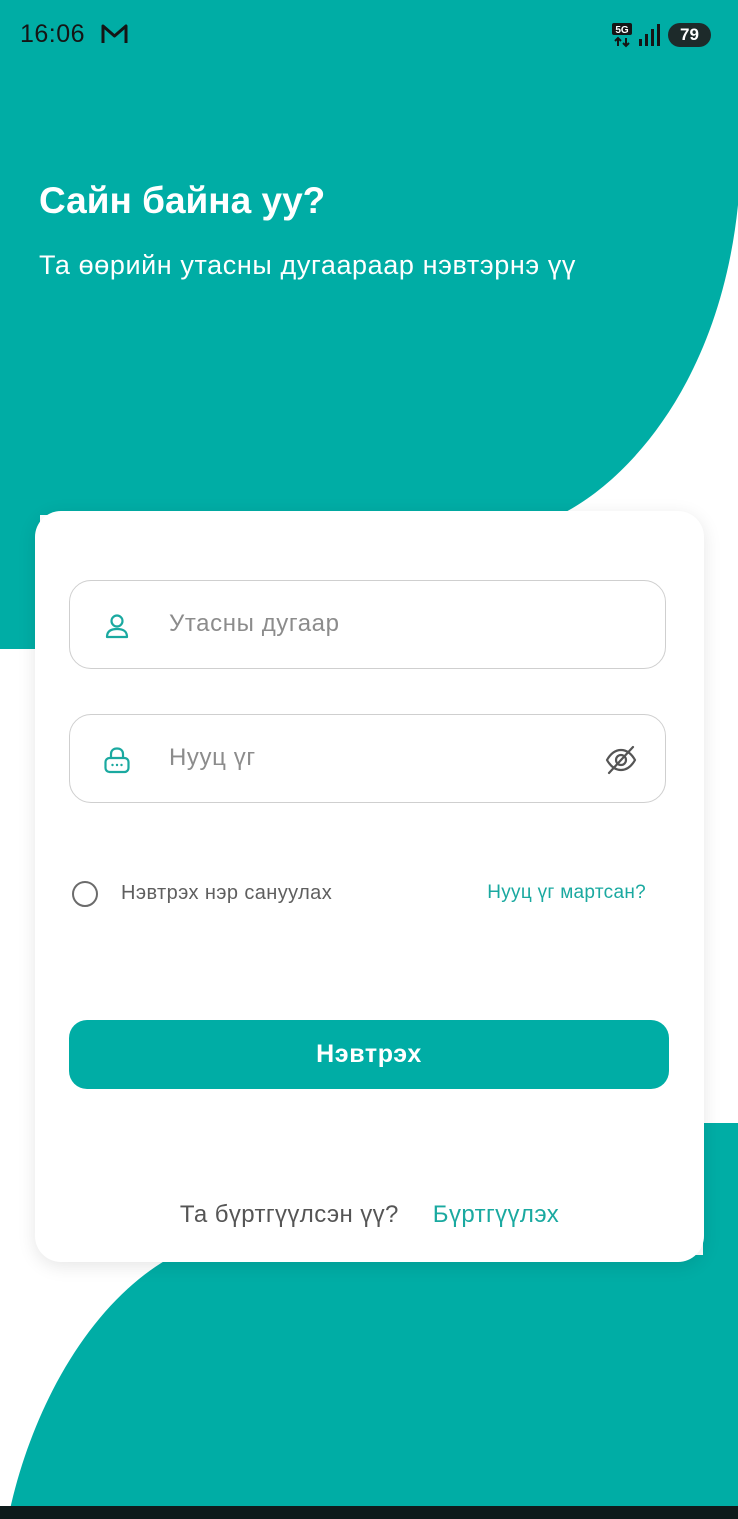 This screenshot has height=1519, width=738. I want to click on status-time: 16:06, so click(53, 34).